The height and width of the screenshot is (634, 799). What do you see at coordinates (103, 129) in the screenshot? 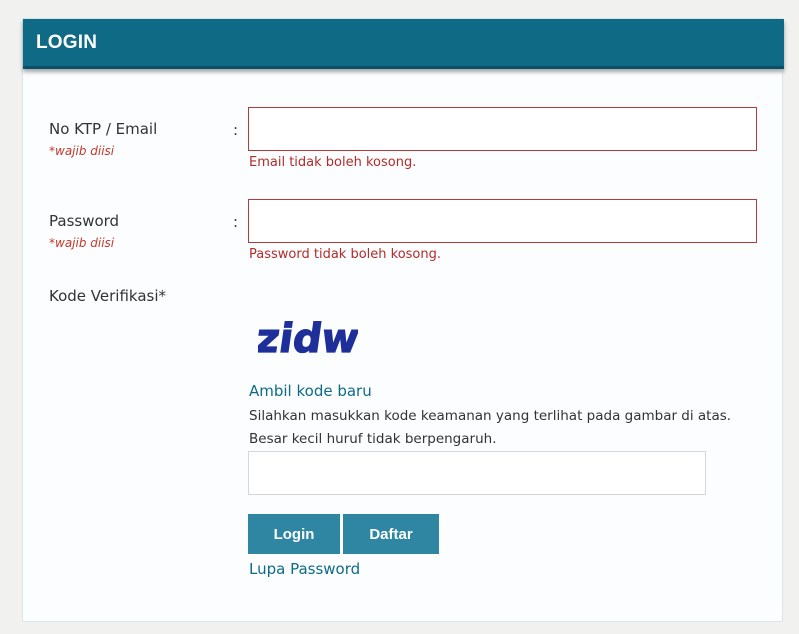
I see `email-label: No KTP / Email` at bounding box center [103, 129].